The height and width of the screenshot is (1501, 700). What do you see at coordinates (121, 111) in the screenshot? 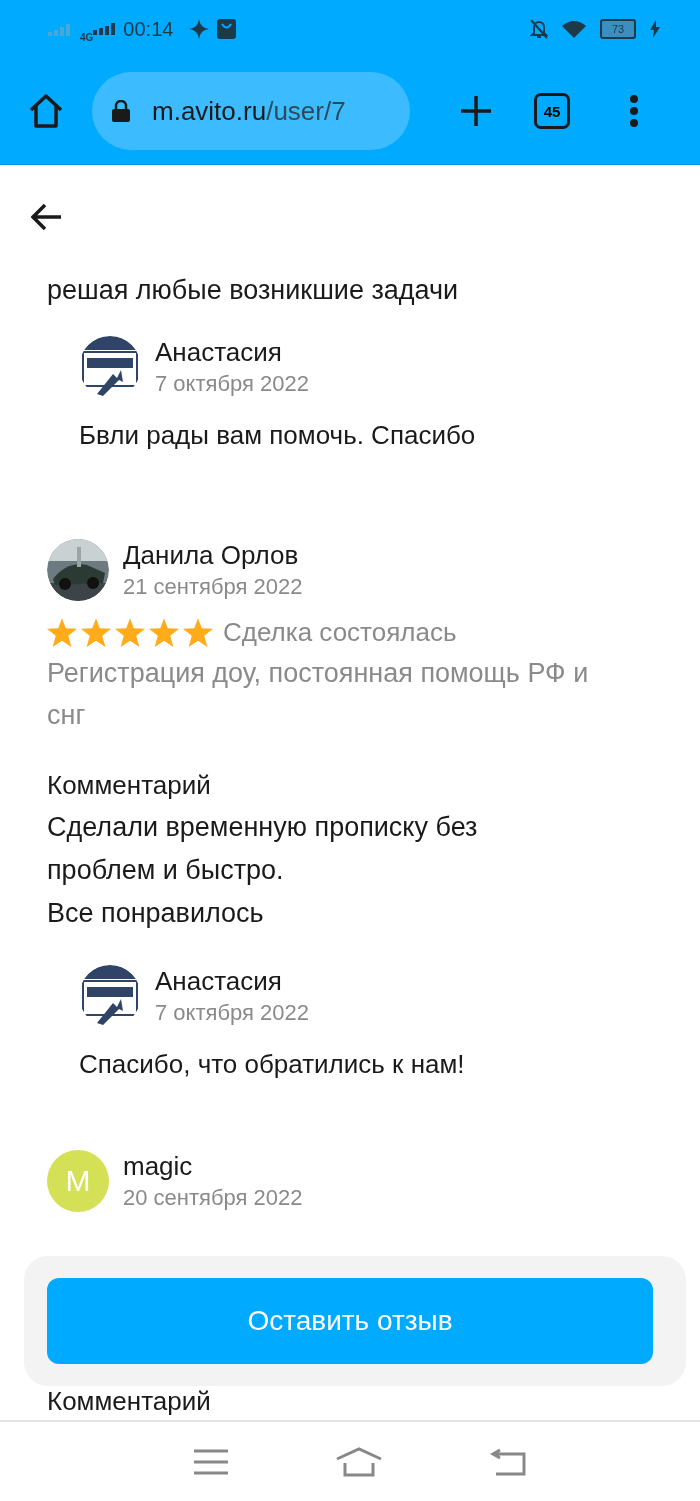
I see `lock-icon` at bounding box center [121, 111].